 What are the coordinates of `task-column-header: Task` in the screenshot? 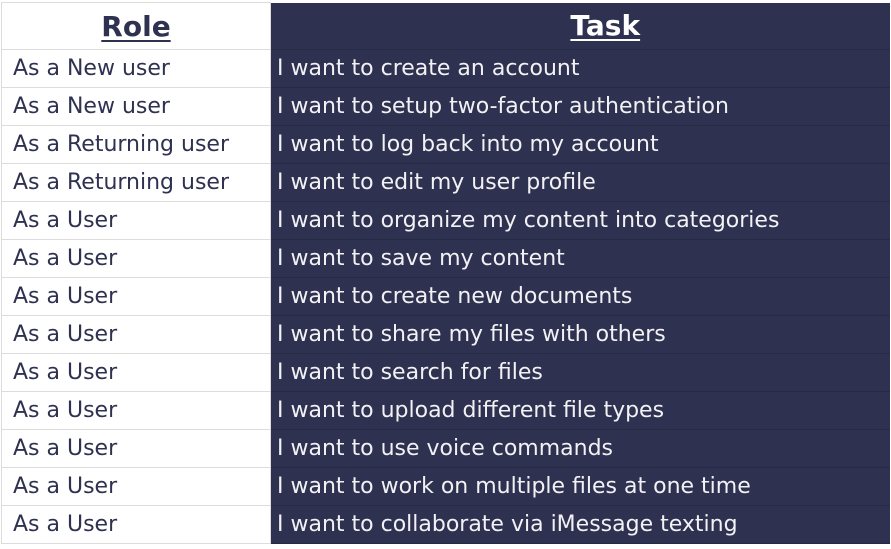 It's located at (580, 26).